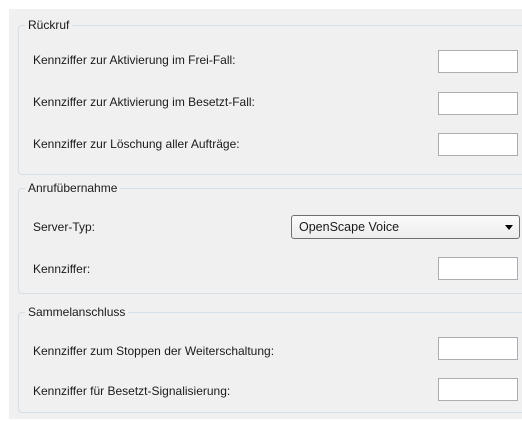 The image size is (522, 421). Describe the element at coordinates (64, 227) in the screenshot. I see `server-typ-label: Server-Typ:` at that location.